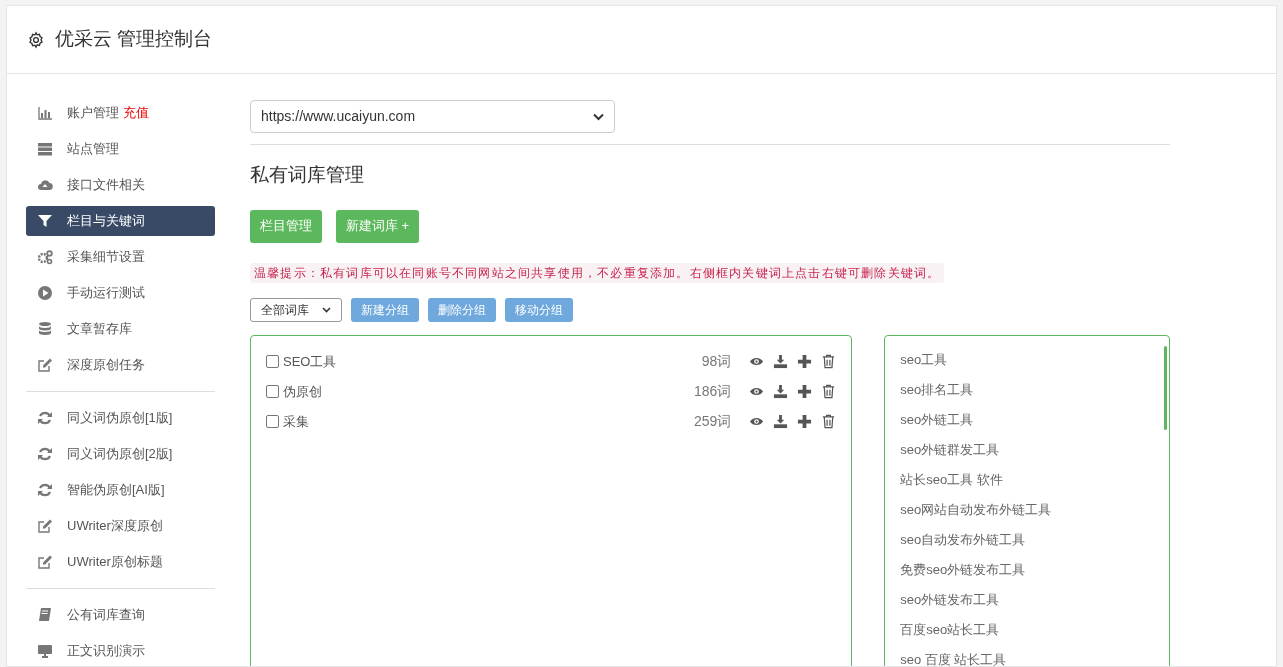 Image resolution: width=1283 pixels, height=667 pixels. Describe the element at coordinates (950, 604) in the screenshot. I see `keyword-item: seo外链发布工具` at that location.